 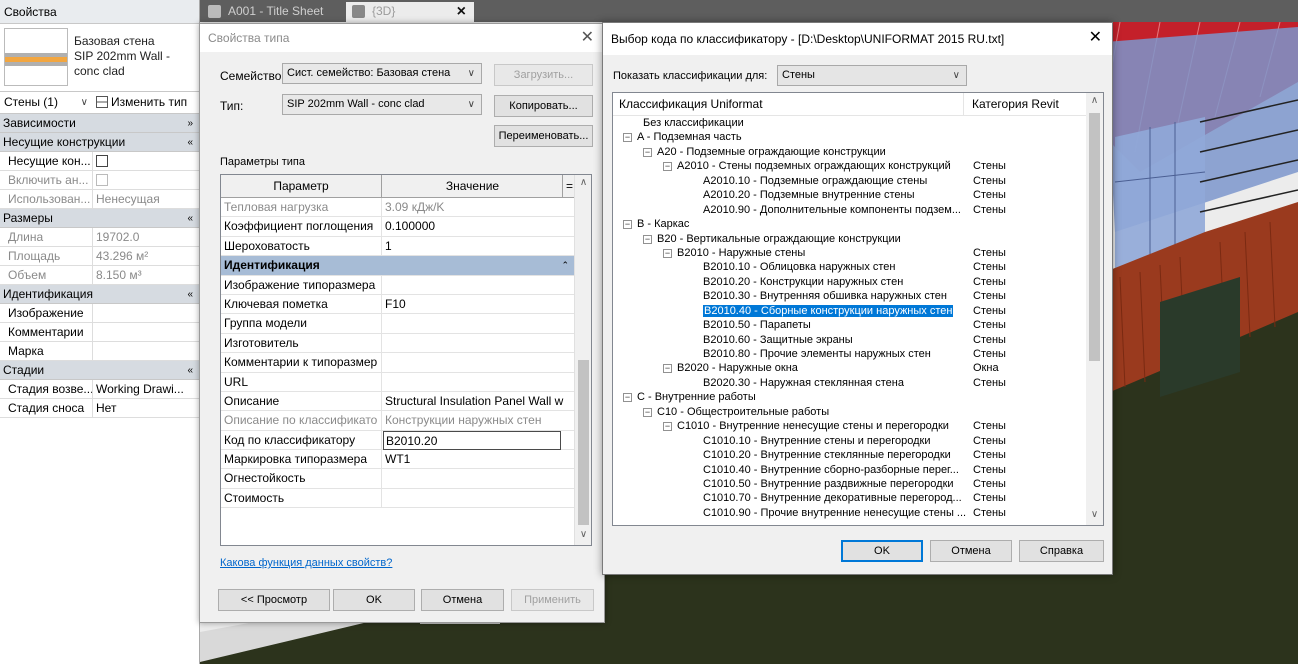 What do you see at coordinates (382, 104) in the screenshot?
I see `type-dropdown: SIP 202mm Wall - conc clad ∨` at bounding box center [382, 104].